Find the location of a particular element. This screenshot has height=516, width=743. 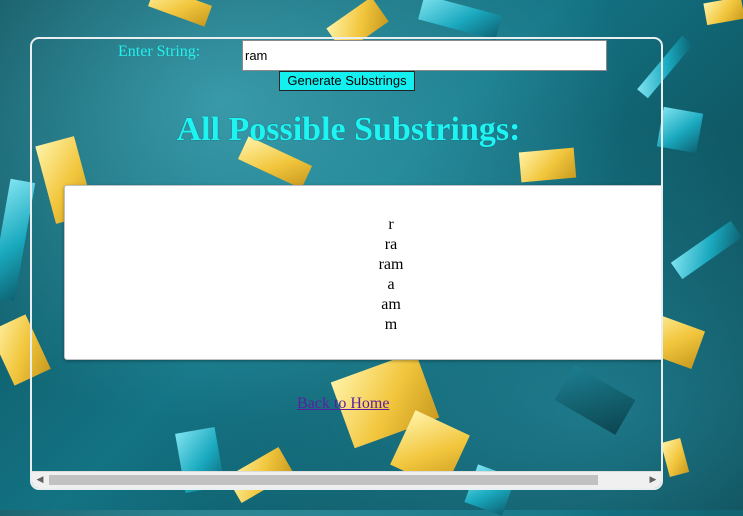

list-item: ram is located at coordinates (391, 264).